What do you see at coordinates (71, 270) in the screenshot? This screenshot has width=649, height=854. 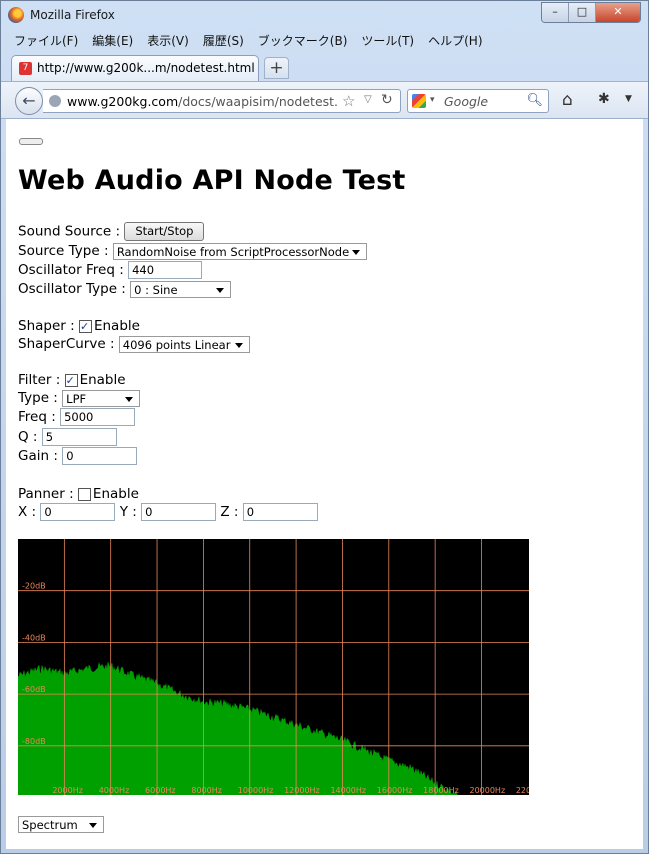 I see `osc-freq-label: Oscillator Freq :` at bounding box center [71, 270].